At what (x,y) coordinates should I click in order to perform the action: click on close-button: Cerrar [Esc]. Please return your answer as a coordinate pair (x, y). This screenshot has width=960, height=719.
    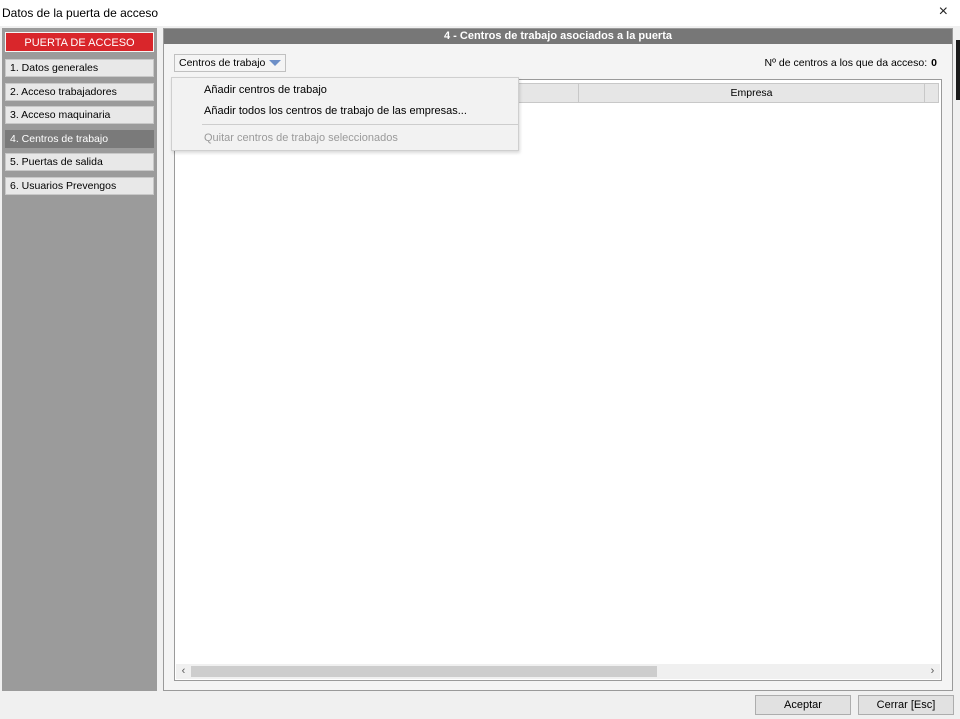
    Looking at the image, I should click on (906, 705).